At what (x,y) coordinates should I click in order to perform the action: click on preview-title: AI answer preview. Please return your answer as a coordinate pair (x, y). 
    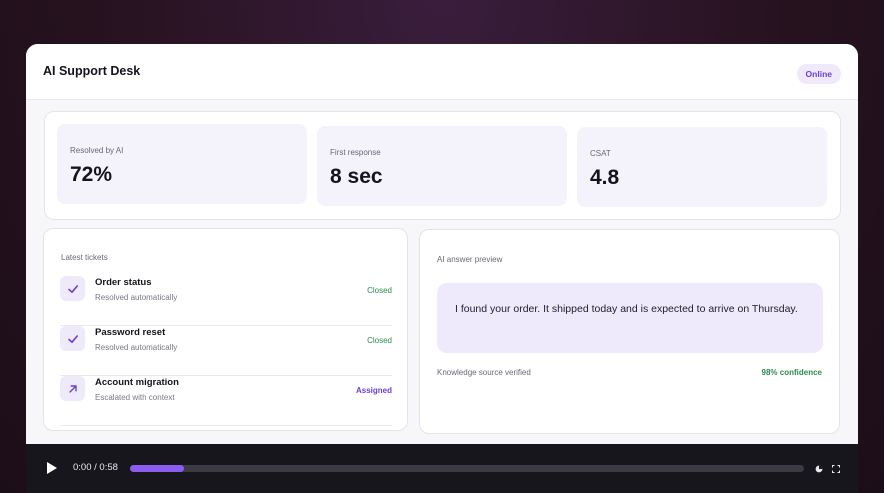
    Looking at the image, I should click on (470, 259).